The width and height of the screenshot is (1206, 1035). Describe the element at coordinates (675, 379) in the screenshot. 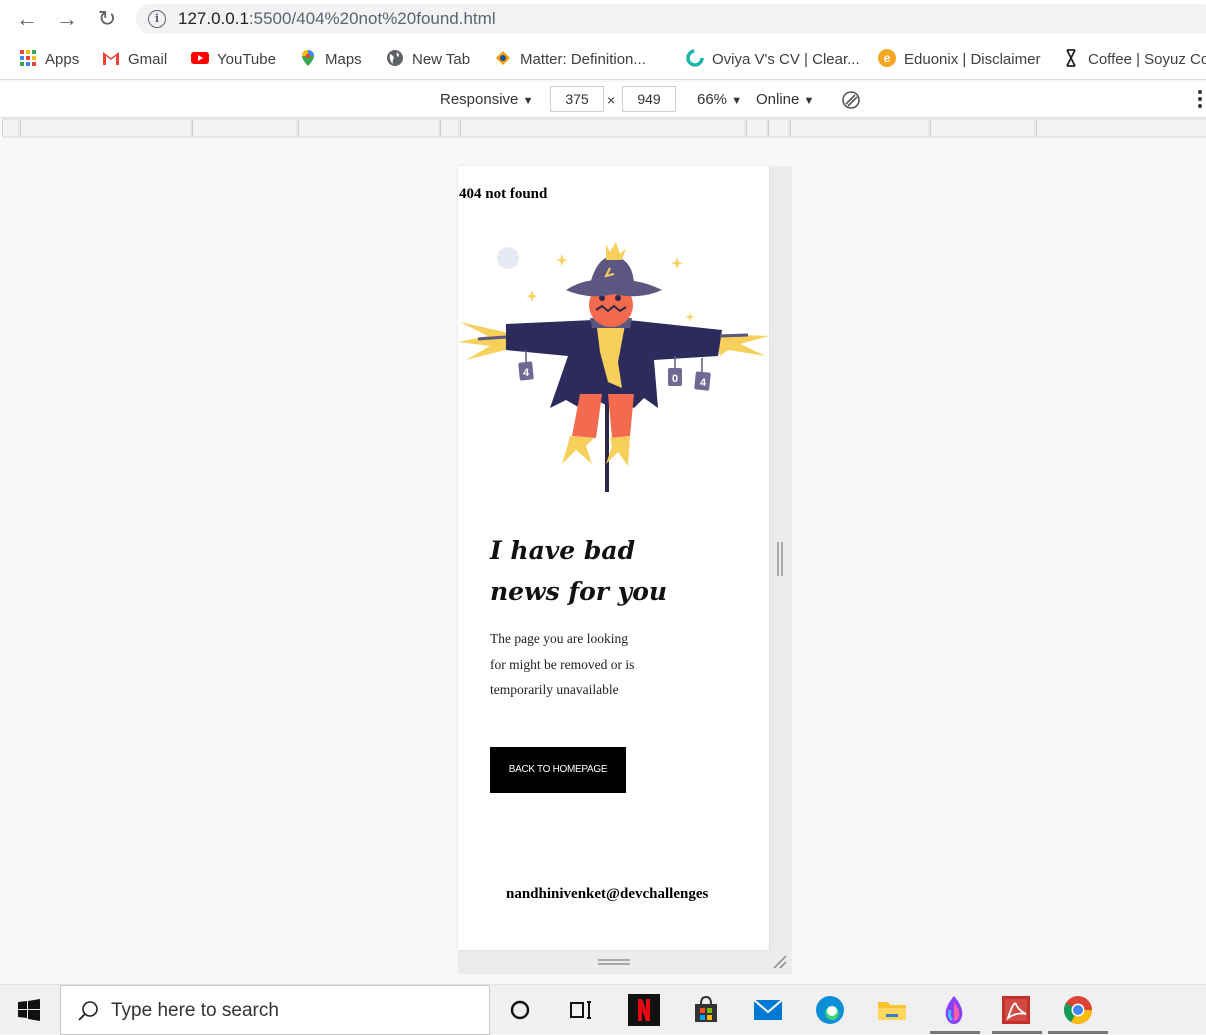

I see `sign-right-digit-1: 0` at that location.